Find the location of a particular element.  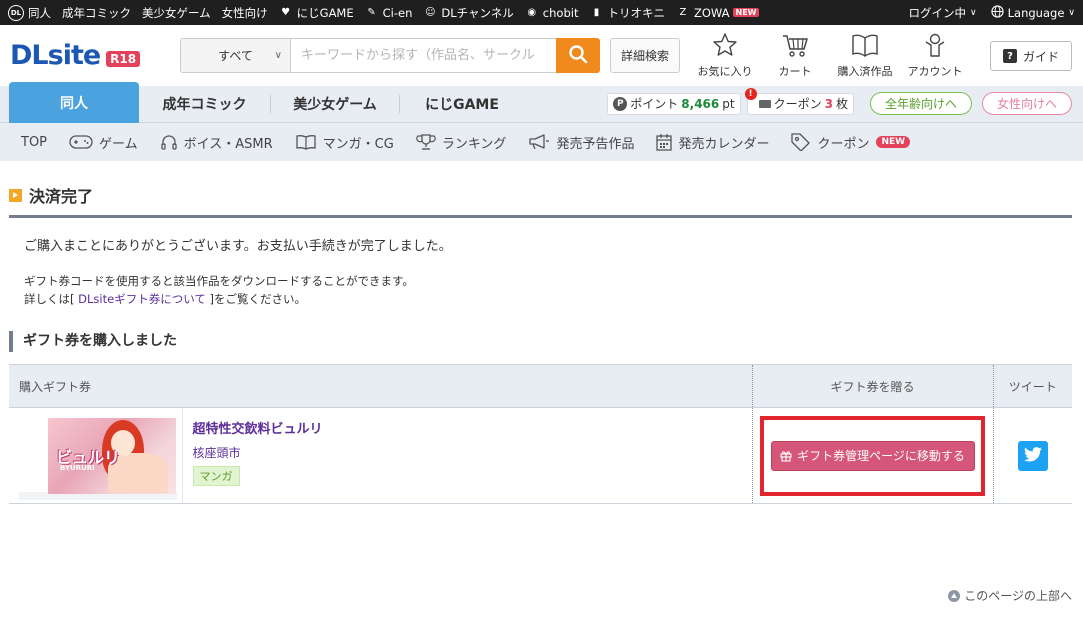

topbar-toriokini-link: ▮ トリオキニ is located at coordinates (627, 13).